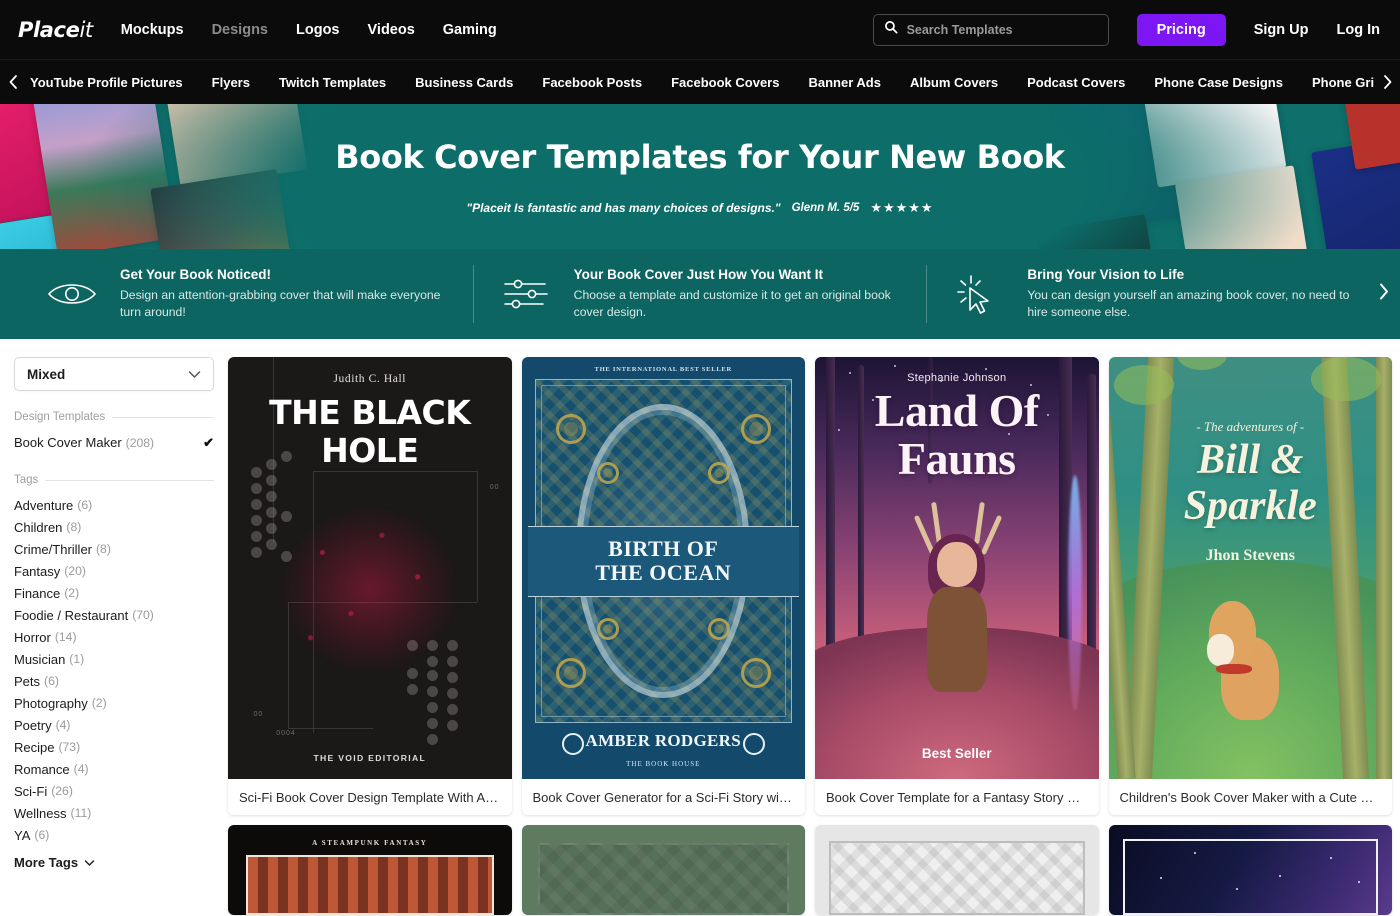 The width and height of the screenshot is (1400, 916). What do you see at coordinates (956, 615) in the screenshot?
I see `faun-character-art` at bounding box center [956, 615].